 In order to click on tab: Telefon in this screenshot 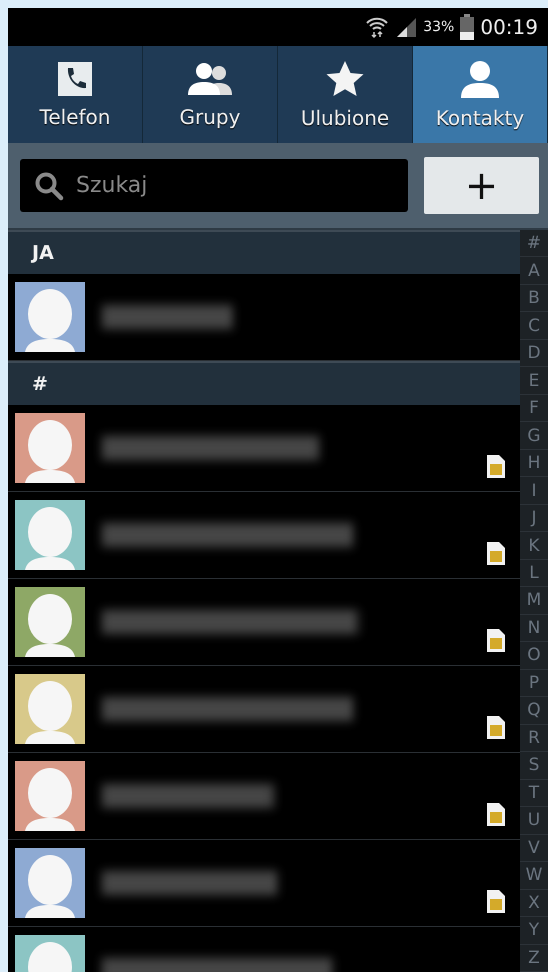, I will do `click(75, 94)`.